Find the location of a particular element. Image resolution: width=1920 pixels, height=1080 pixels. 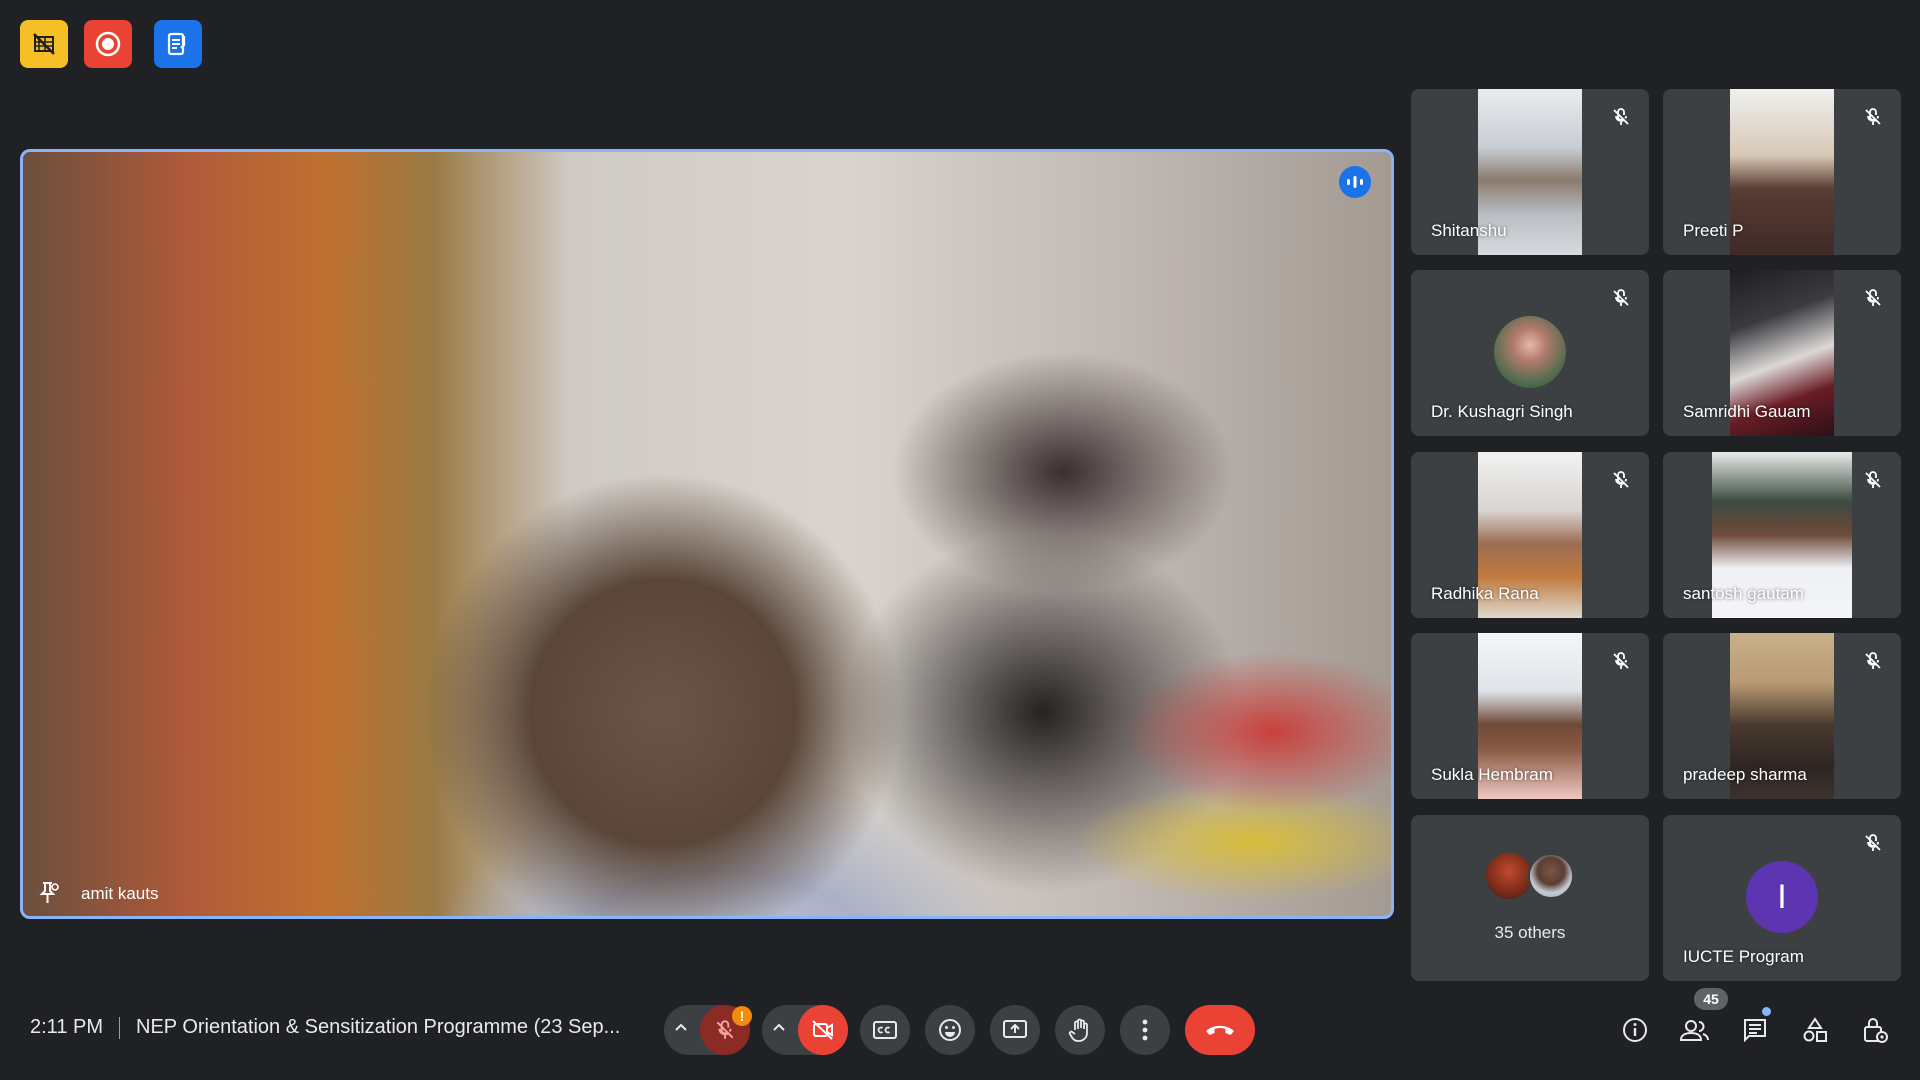

present-screen-icon is located at coordinates (1015, 1029).